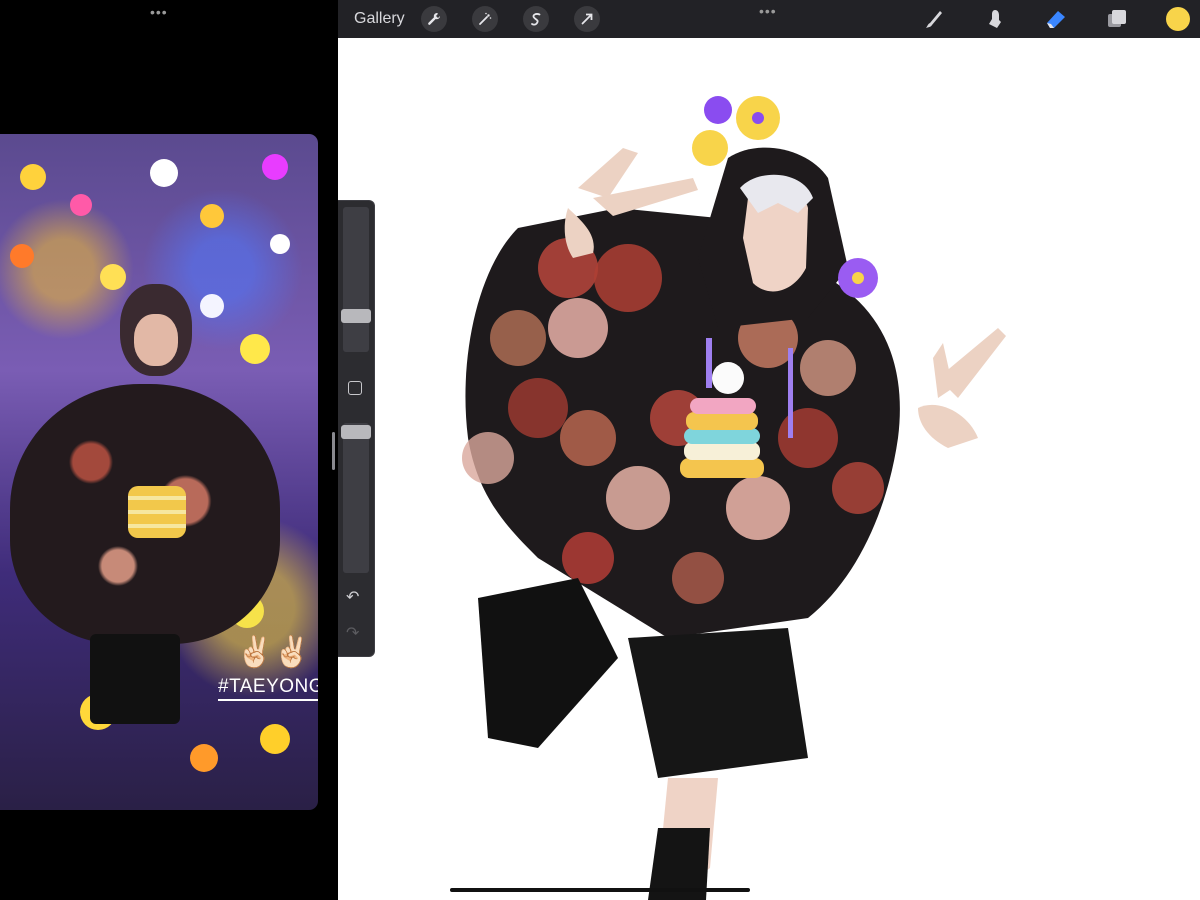  I want to click on paint-tools-group, so click(1061, 19).